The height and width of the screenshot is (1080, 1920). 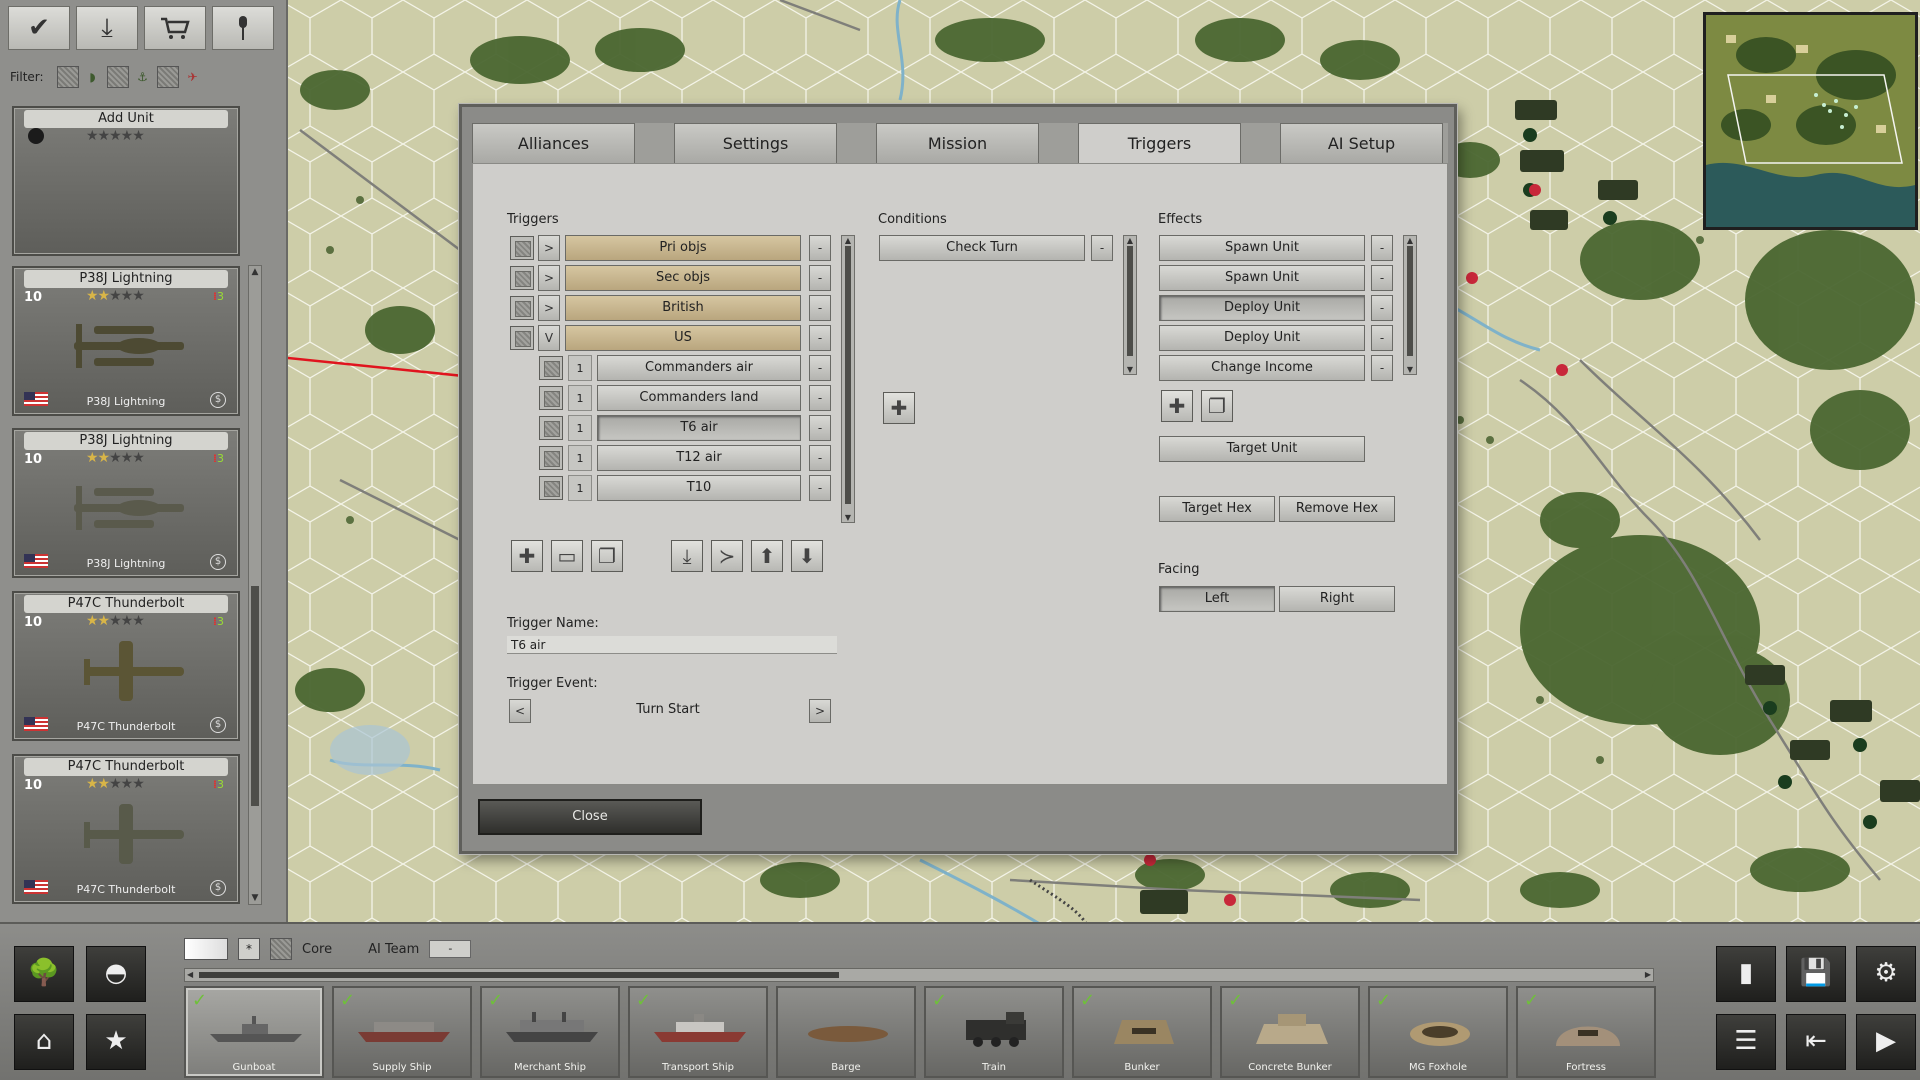 What do you see at coordinates (116, 974) in the screenshot?
I see `helmet-icon: ◓` at bounding box center [116, 974].